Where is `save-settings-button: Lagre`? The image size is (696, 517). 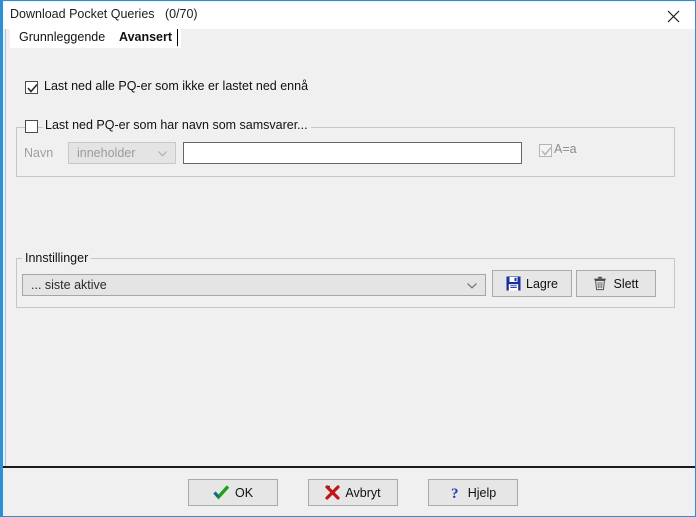
save-settings-button: Lagre is located at coordinates (532, 283).